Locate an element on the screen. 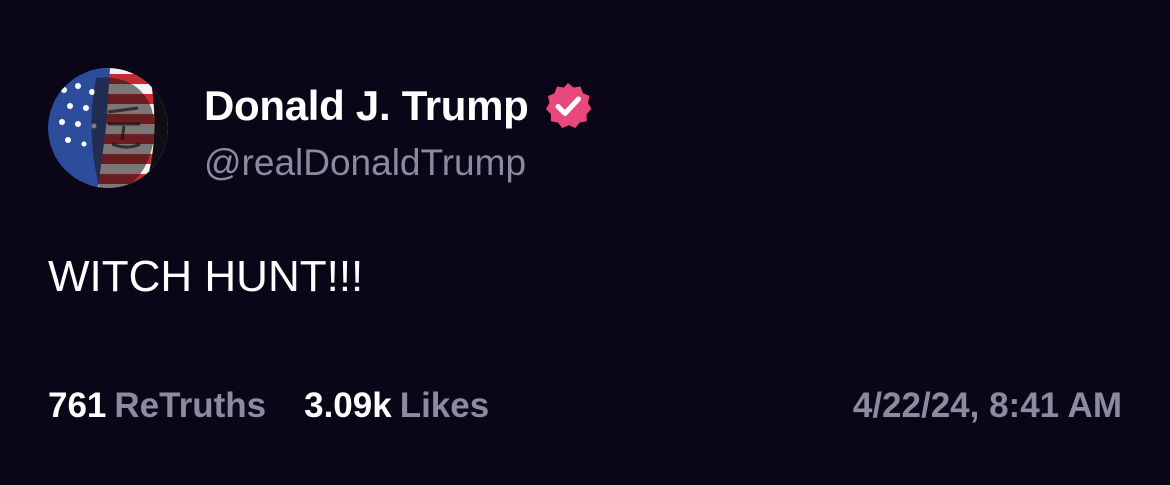  author-handle: @realDonaldTrump is located at coordinates (365, 163).